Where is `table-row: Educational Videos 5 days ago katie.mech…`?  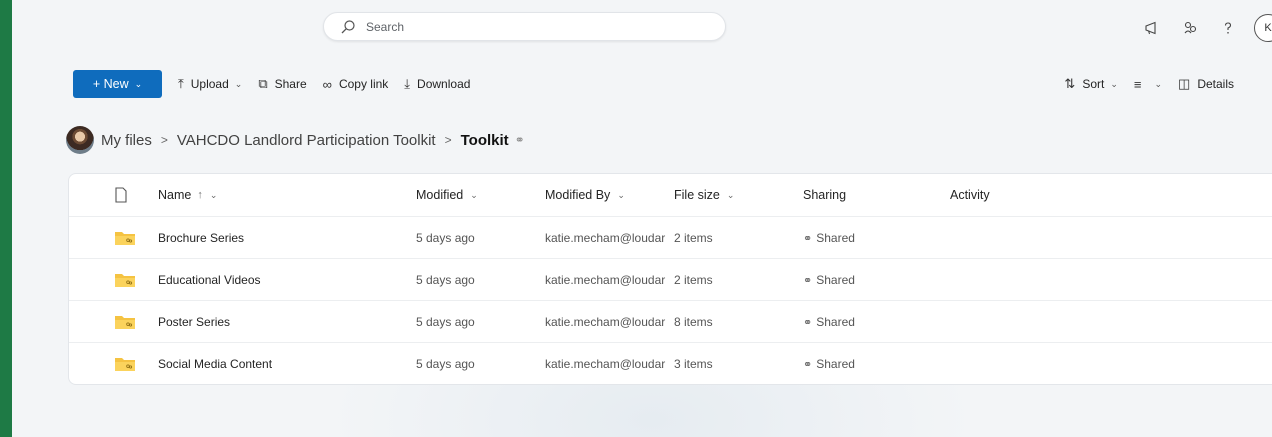
table-row: Educational Videos 5 days ago katie.mech… is located at coordinates (670, 279).